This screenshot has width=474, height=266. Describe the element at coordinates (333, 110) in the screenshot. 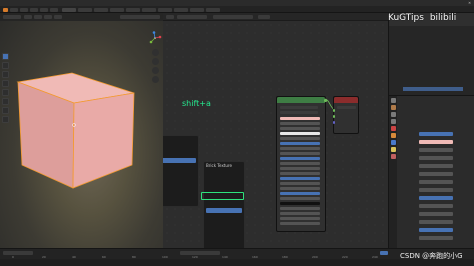

I see `surface-socket-icon` at that location.